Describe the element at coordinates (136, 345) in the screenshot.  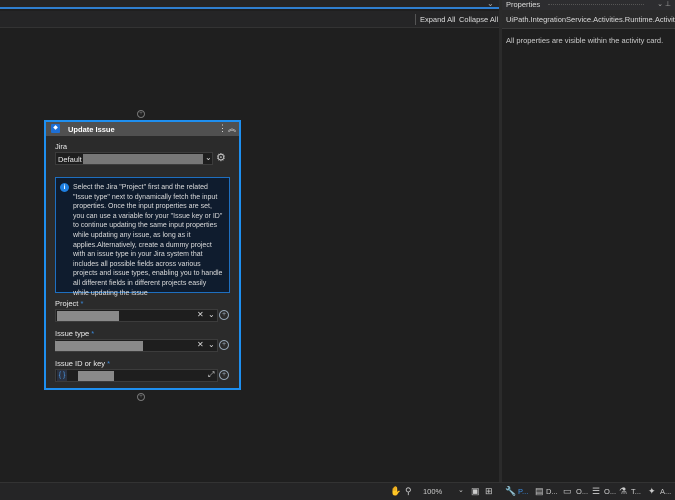
I see `issue-type-select: ✕ ⌄` at that location.